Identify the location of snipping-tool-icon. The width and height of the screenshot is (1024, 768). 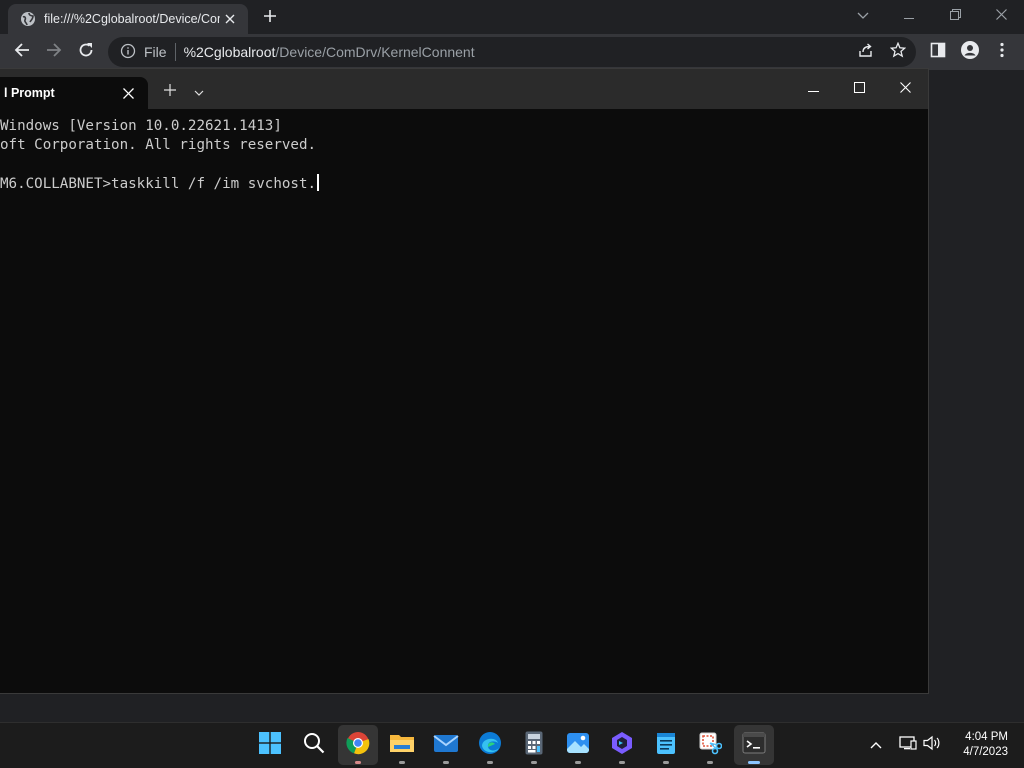
(710, 745).